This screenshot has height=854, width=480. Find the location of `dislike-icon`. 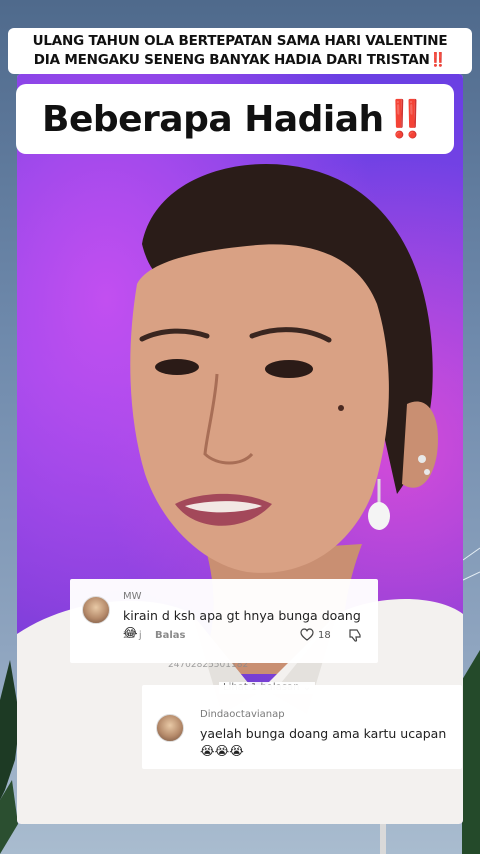

dislike-icon is located at coordinates (355, 635).